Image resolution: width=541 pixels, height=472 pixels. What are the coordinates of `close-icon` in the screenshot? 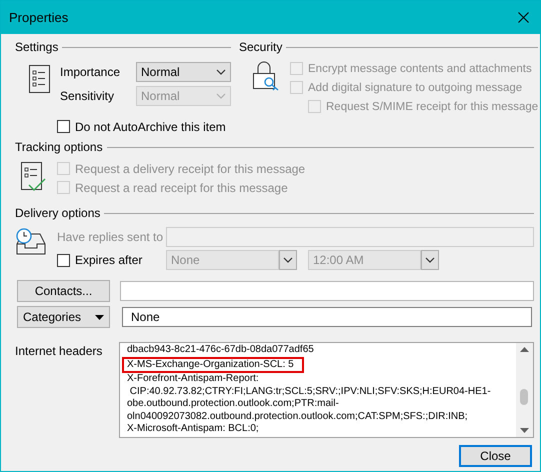 It's located at (523, 17).